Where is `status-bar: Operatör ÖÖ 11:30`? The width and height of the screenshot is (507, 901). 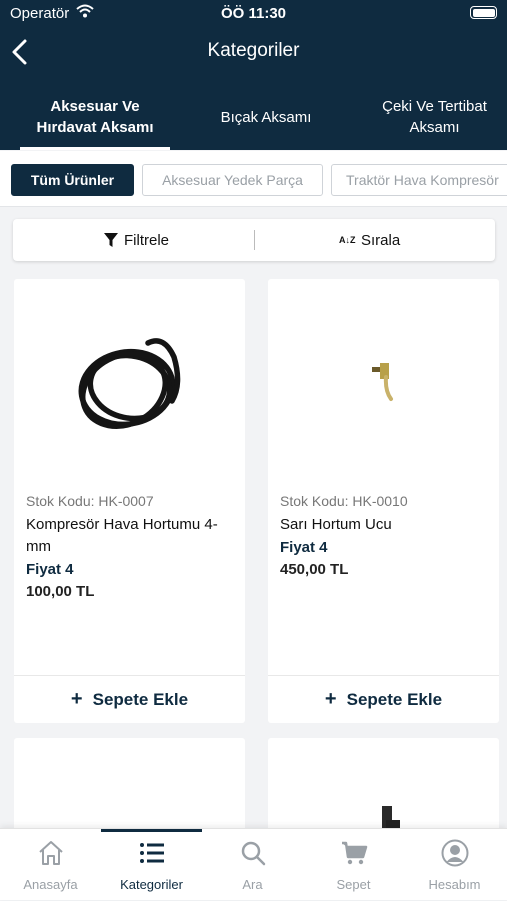
status-bar: Operatör ÖÖ 11:30 is located at coordinates (253, 14).